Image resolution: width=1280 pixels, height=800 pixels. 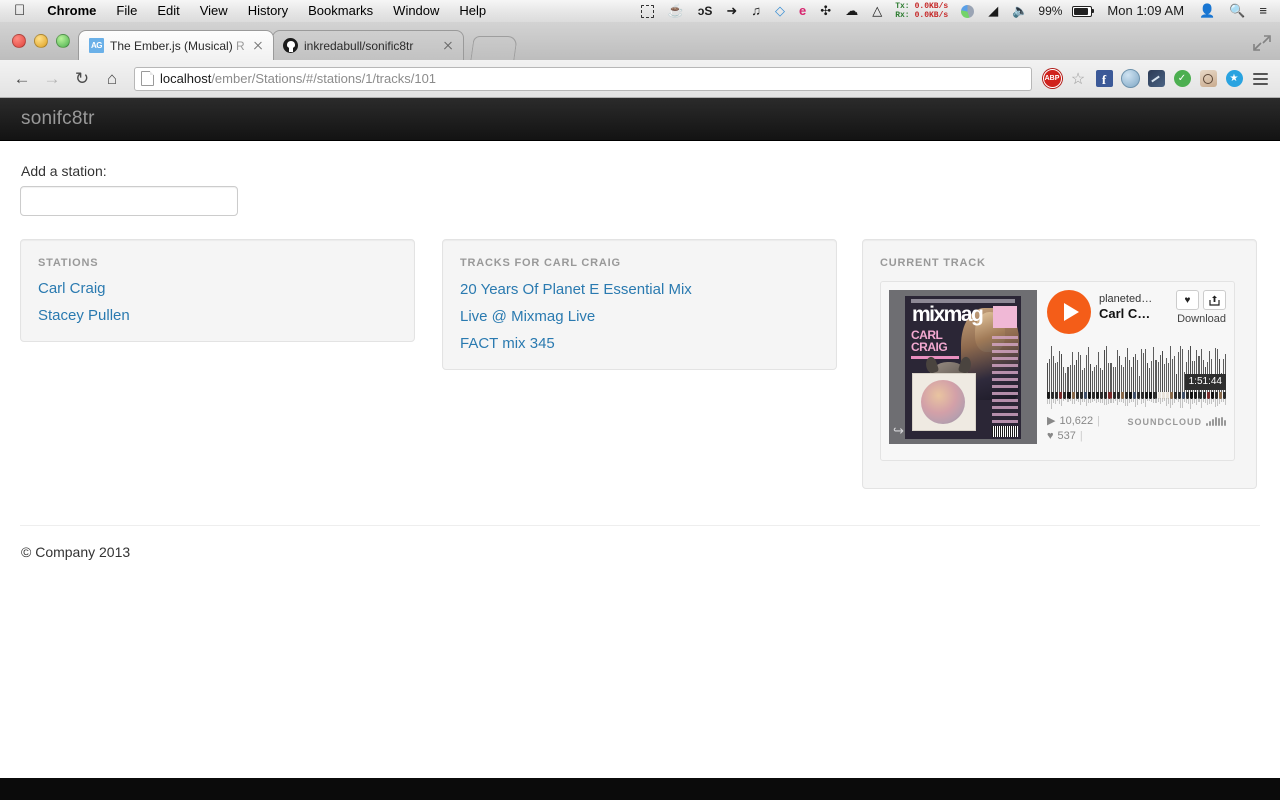 What do you see at coordinates (731, 11) in the screenshot?
I see `flight-mode-icon: ➜` at bounding box center [731, 11].